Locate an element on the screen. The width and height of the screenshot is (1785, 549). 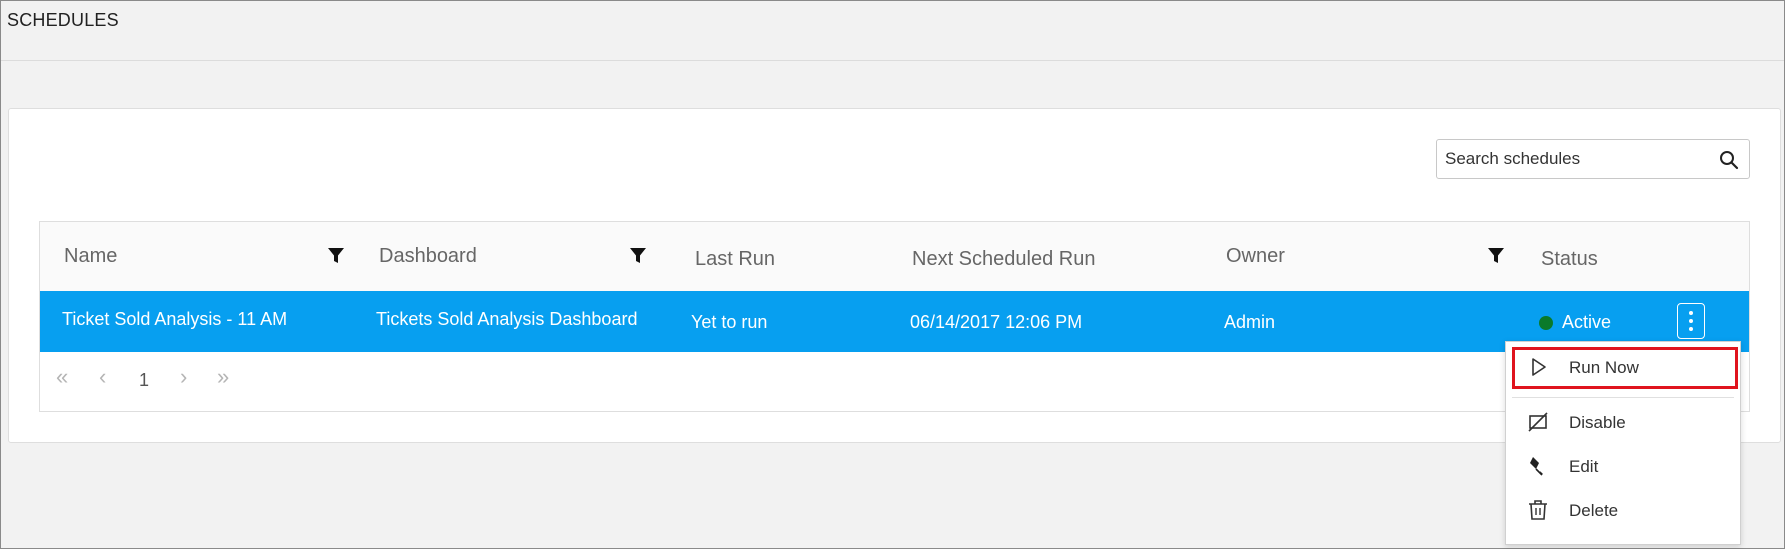
search-icon is located at coordinates (1729, 160).